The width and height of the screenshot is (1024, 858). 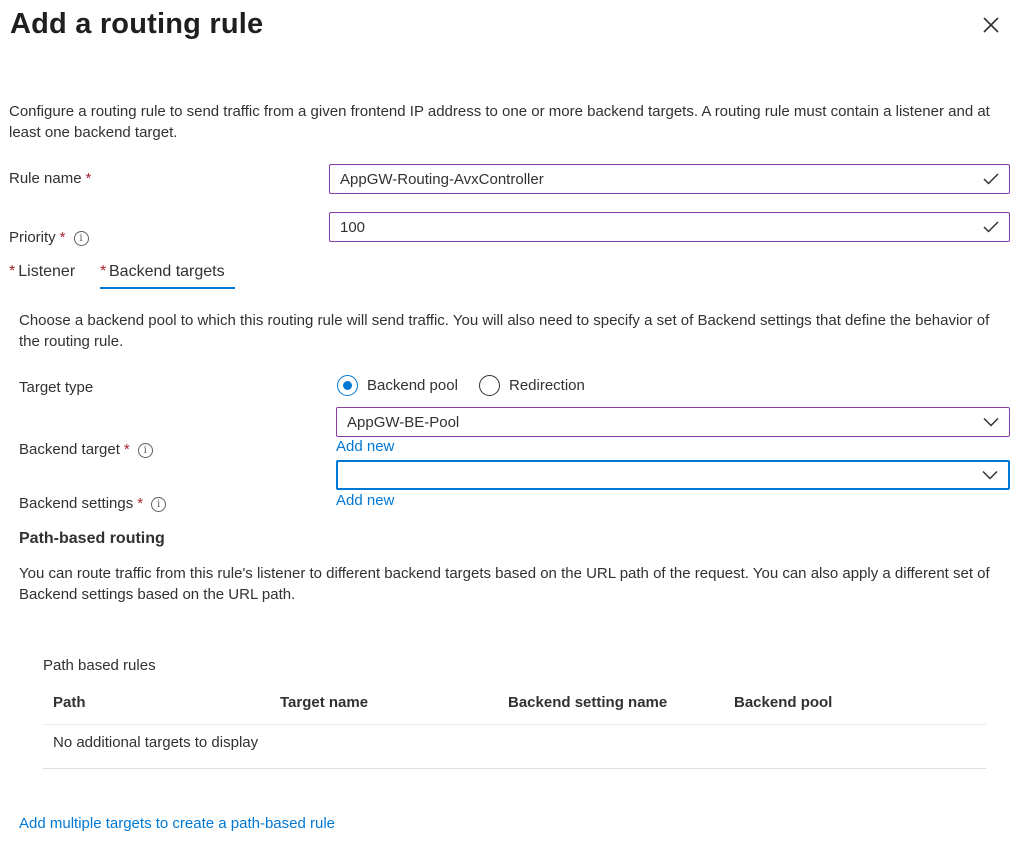 I want to click on close-icon, so click(x=991, y=25).